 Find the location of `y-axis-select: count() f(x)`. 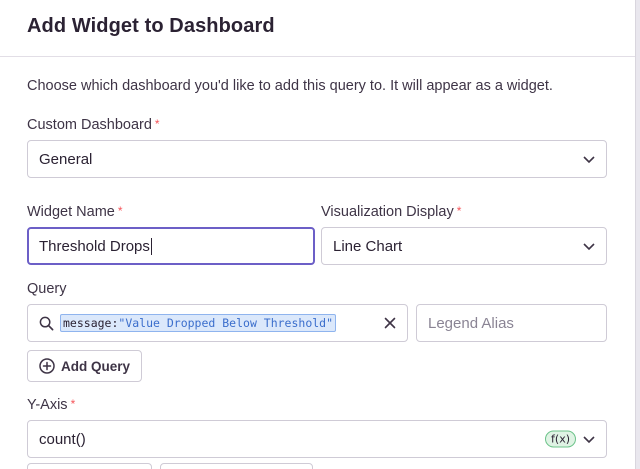

y-axis-select: count() f(x) is located at coordinates (317, 439).